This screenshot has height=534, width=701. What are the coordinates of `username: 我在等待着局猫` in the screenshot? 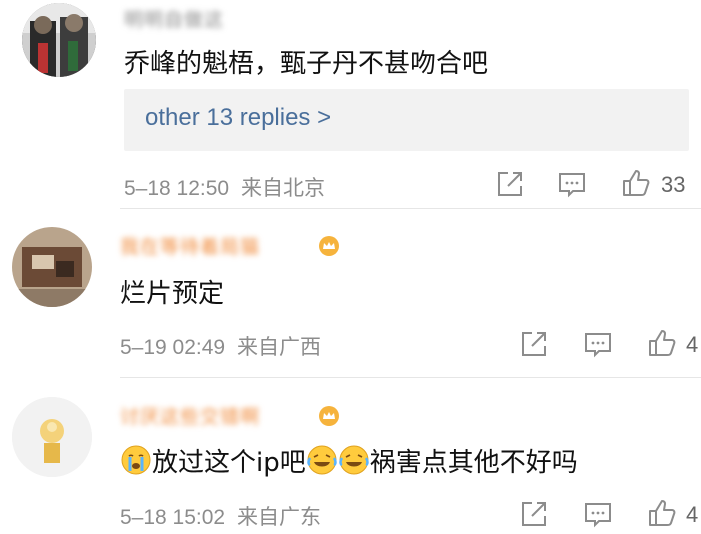 It's located at (190, 245).